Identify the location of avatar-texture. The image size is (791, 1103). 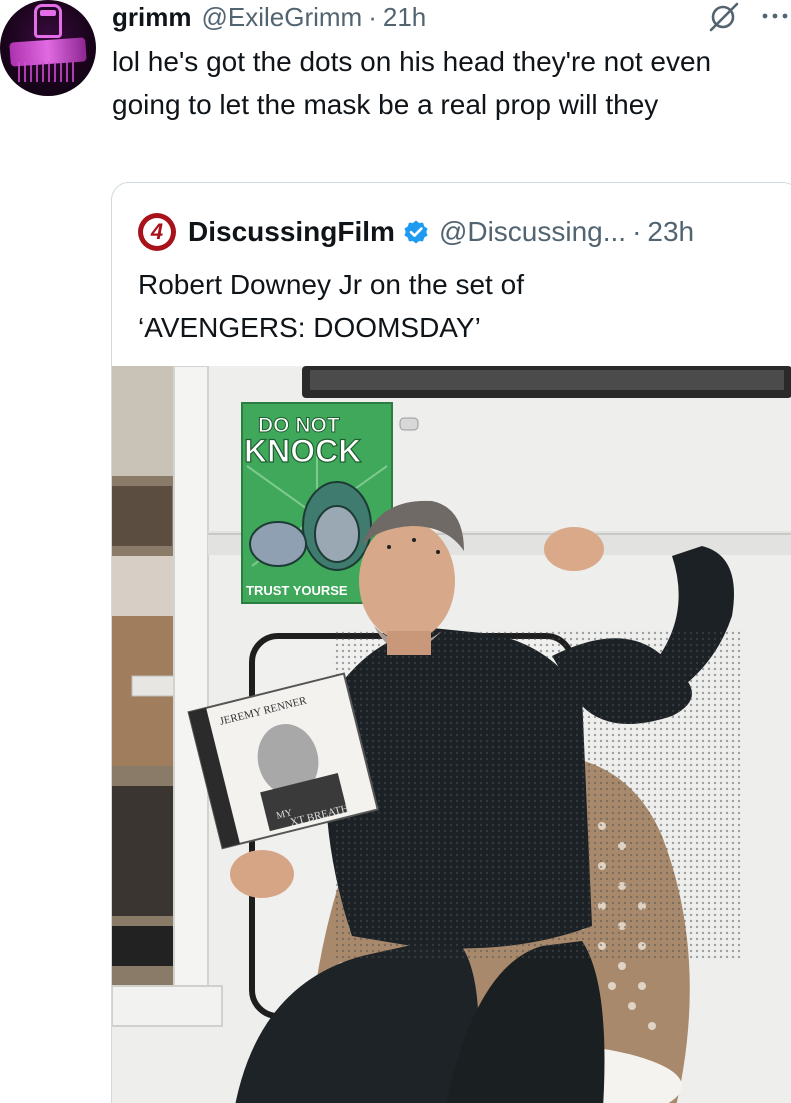
(48, 72).